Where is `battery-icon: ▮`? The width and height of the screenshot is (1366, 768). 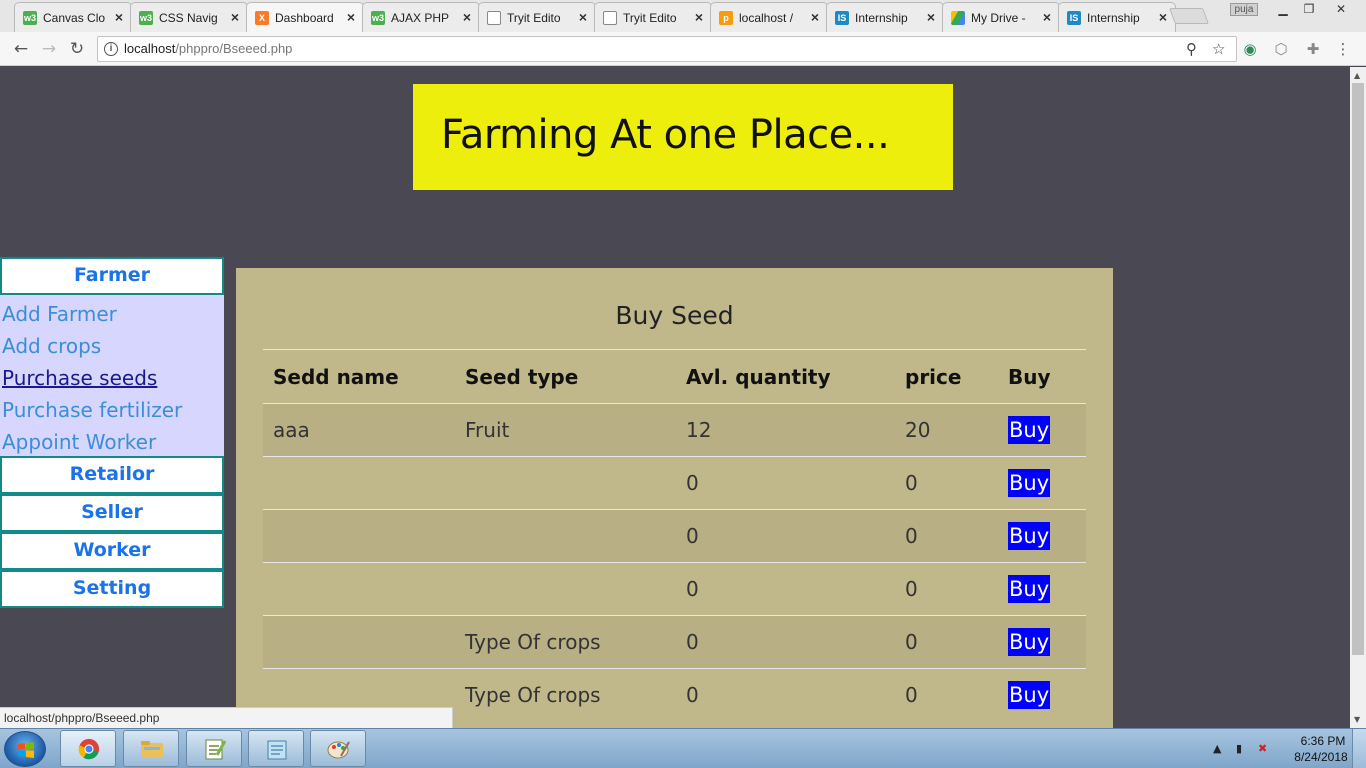 battery-icon: ▮ is located at coordinates (1239, 748).